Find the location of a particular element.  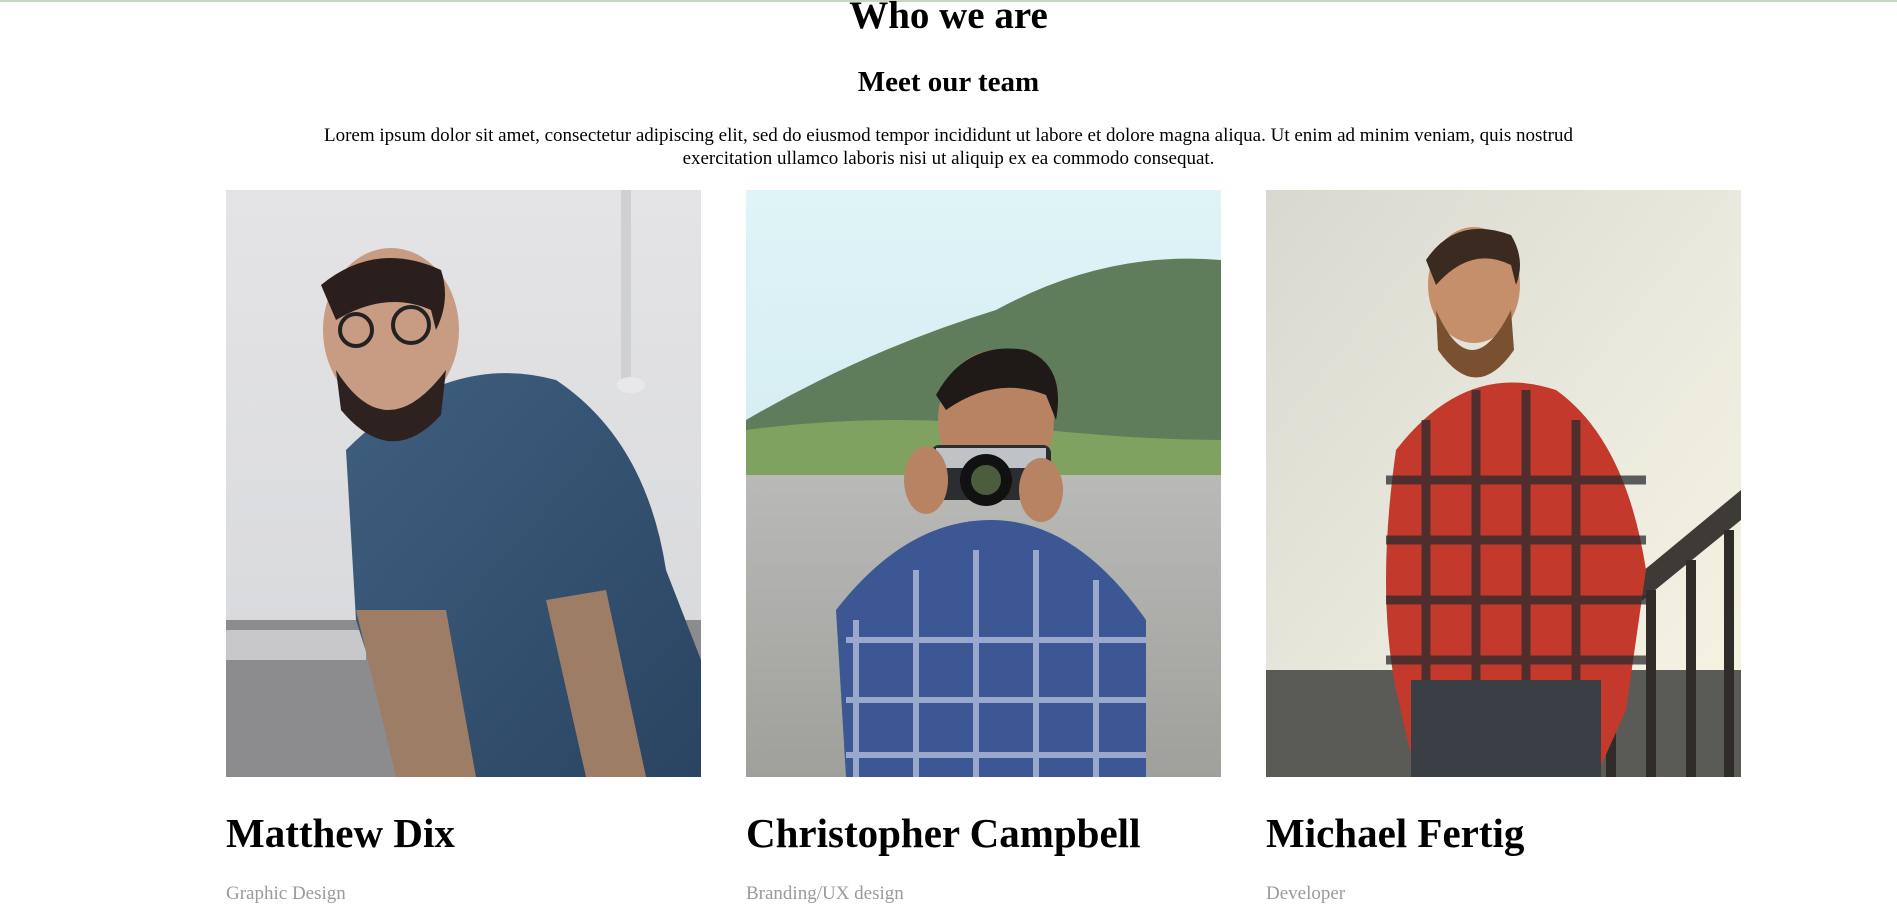

member-role: Developer is located at coordinates (1306, 893).